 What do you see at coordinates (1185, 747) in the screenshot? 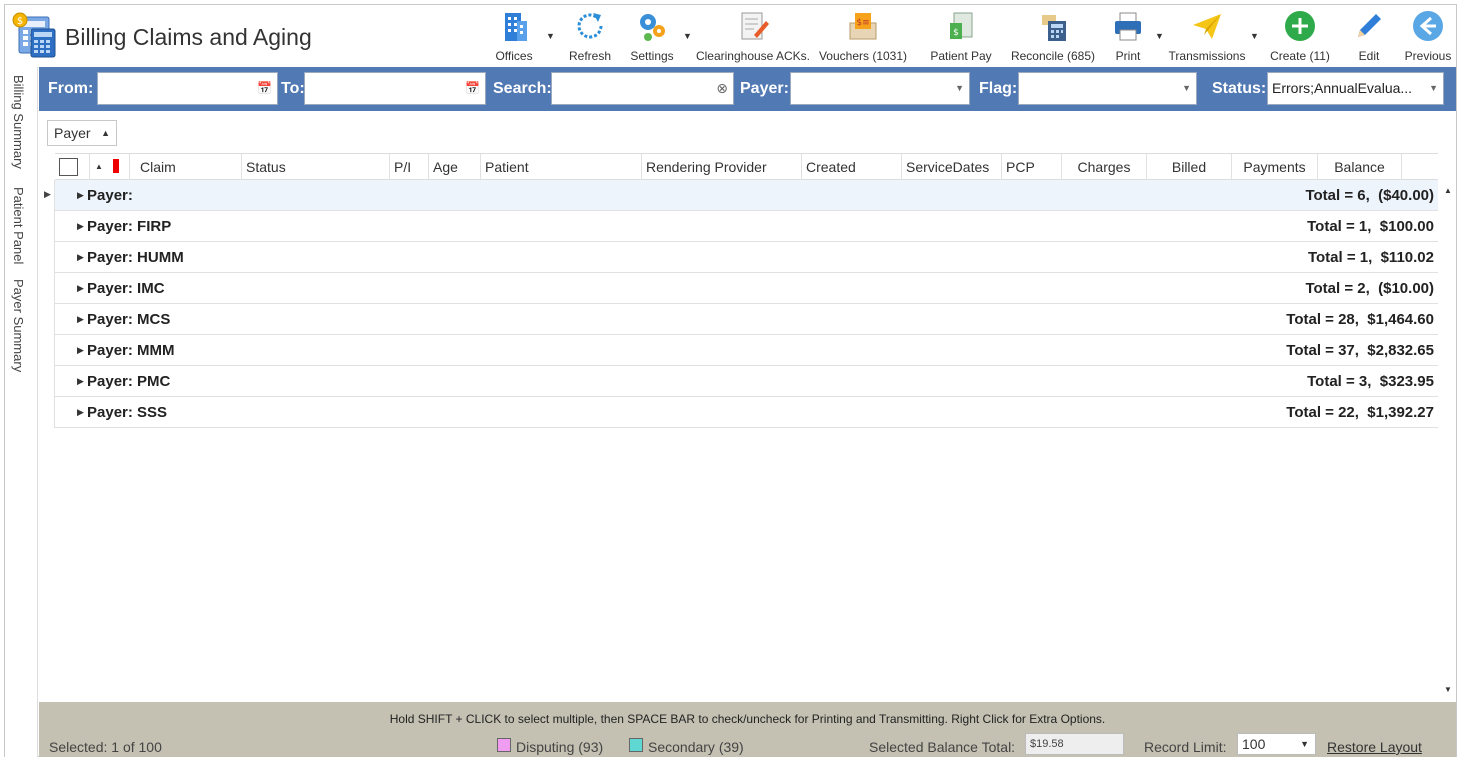
I see `record-limit-label: Record Limit:` at bounding box center [1185, 747].